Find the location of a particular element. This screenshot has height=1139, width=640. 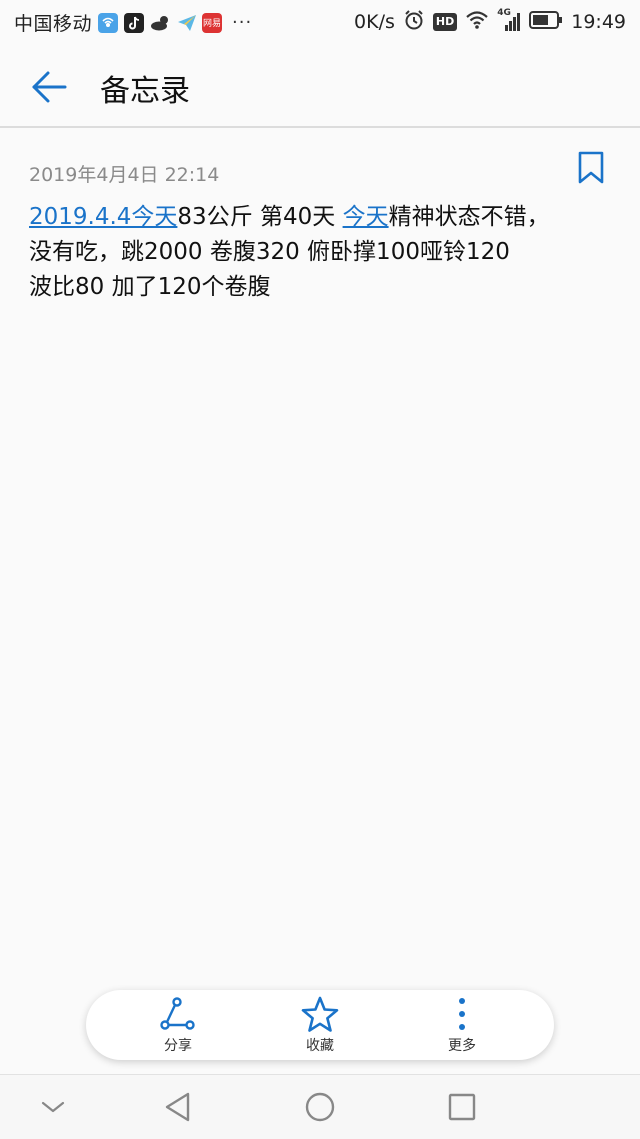

page-title: 备忘录 is located at coordinates (145, 91).